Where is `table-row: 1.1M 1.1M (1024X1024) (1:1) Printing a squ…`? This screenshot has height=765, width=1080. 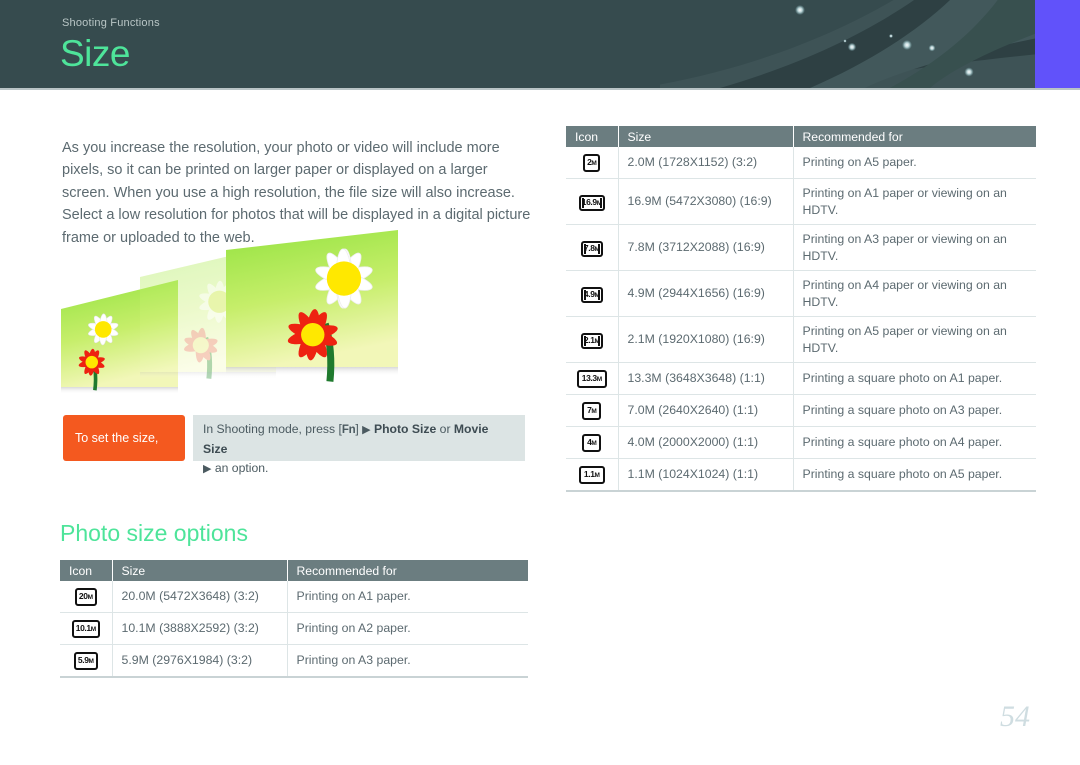
table-row: 1.1M 1.1M (1024X1024) (1:1) Printing a squ… is located at coordinates (801, 475).